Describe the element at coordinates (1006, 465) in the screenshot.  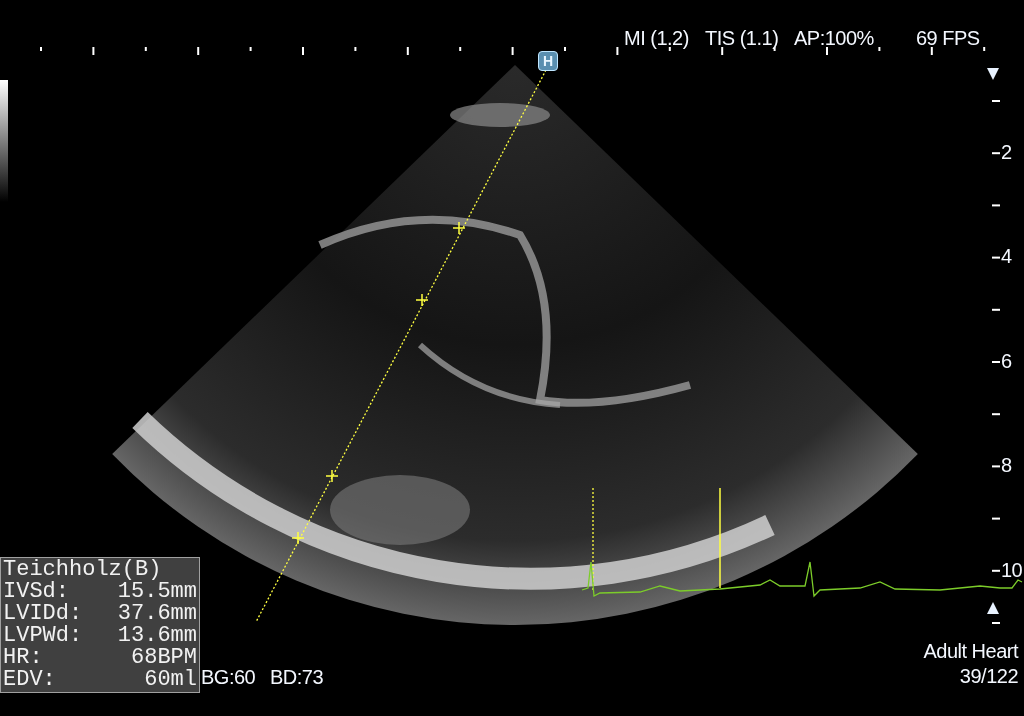
I see `depth-label: 8` at that location.